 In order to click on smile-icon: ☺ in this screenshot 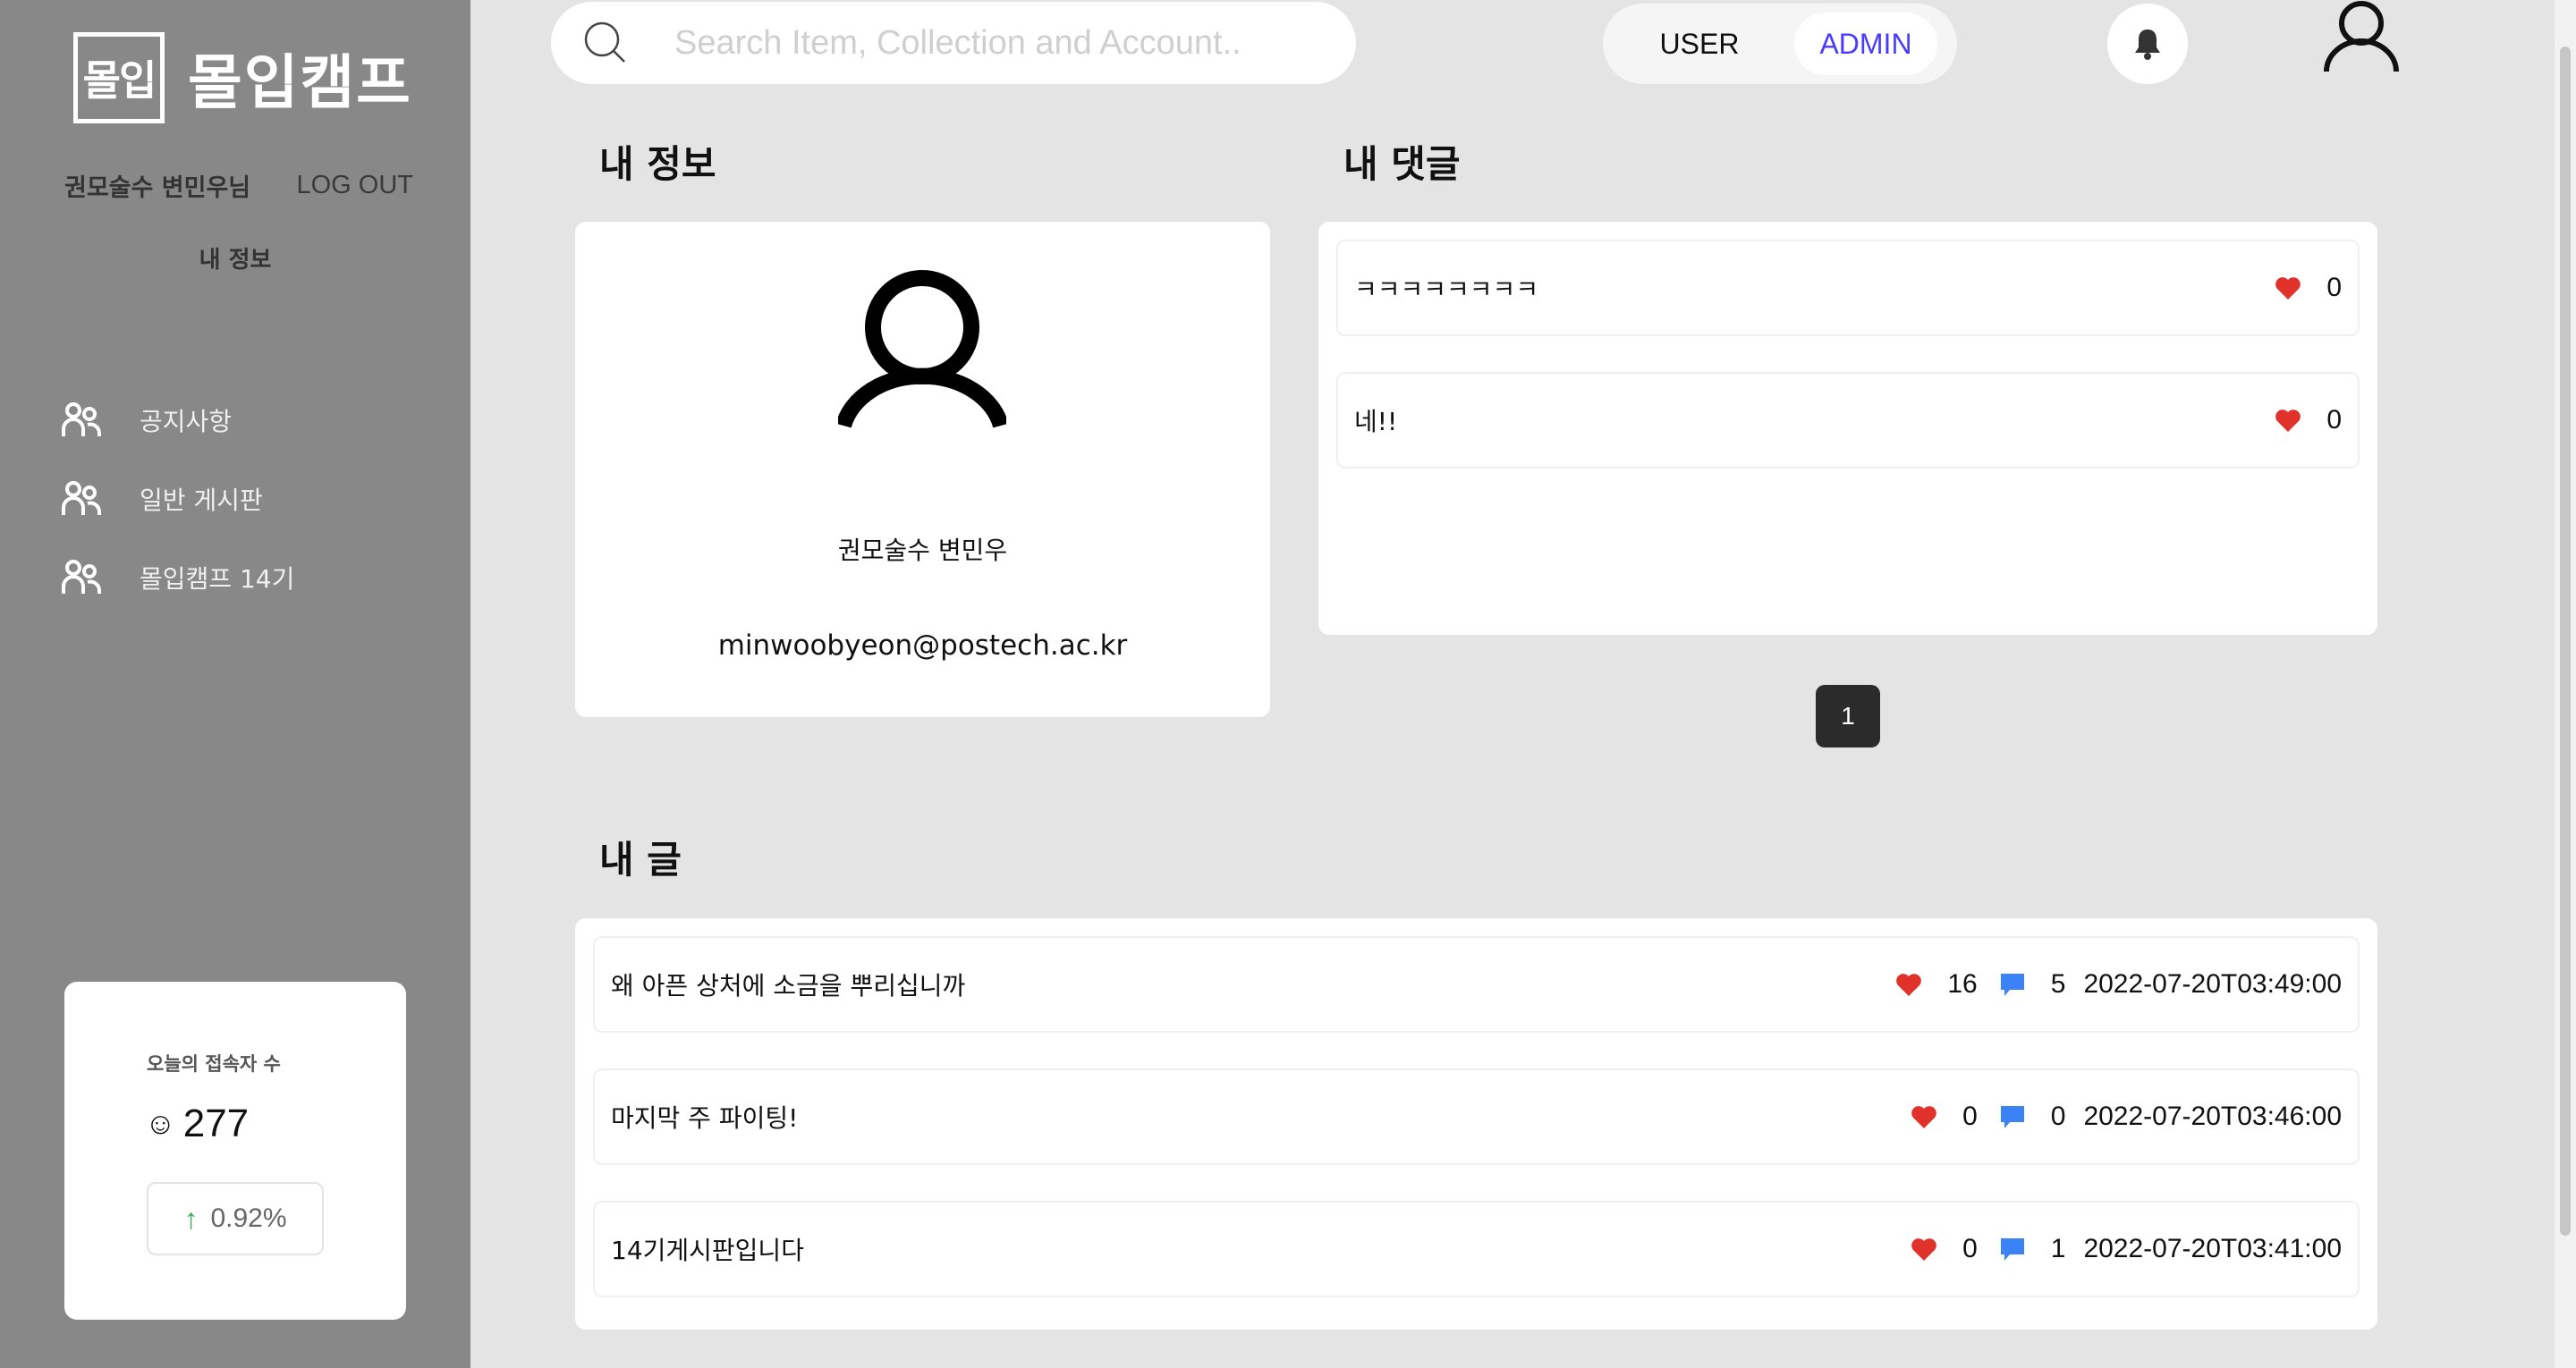, I will do `click(160, 1123)`.